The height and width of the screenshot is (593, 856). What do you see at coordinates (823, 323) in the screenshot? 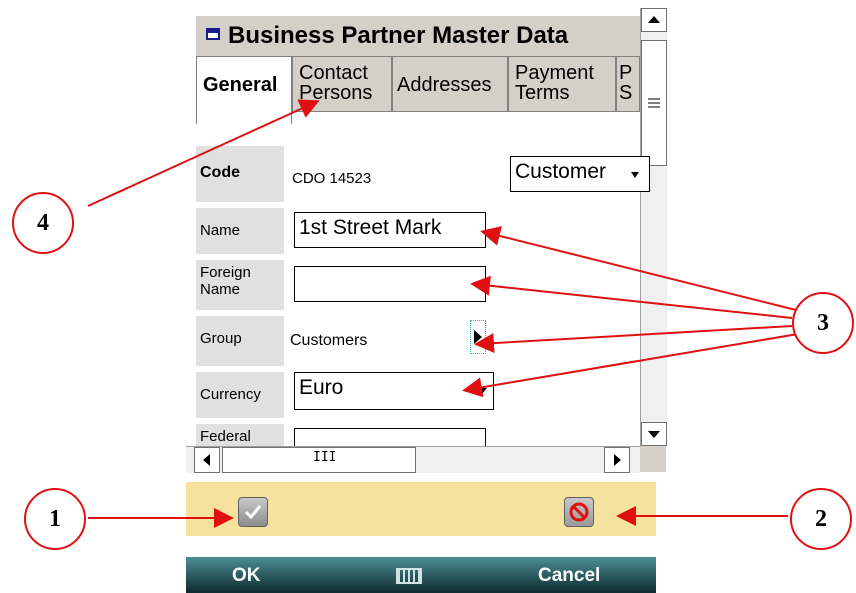
I see `callout-3: 3` at bounding box center [823, 323].